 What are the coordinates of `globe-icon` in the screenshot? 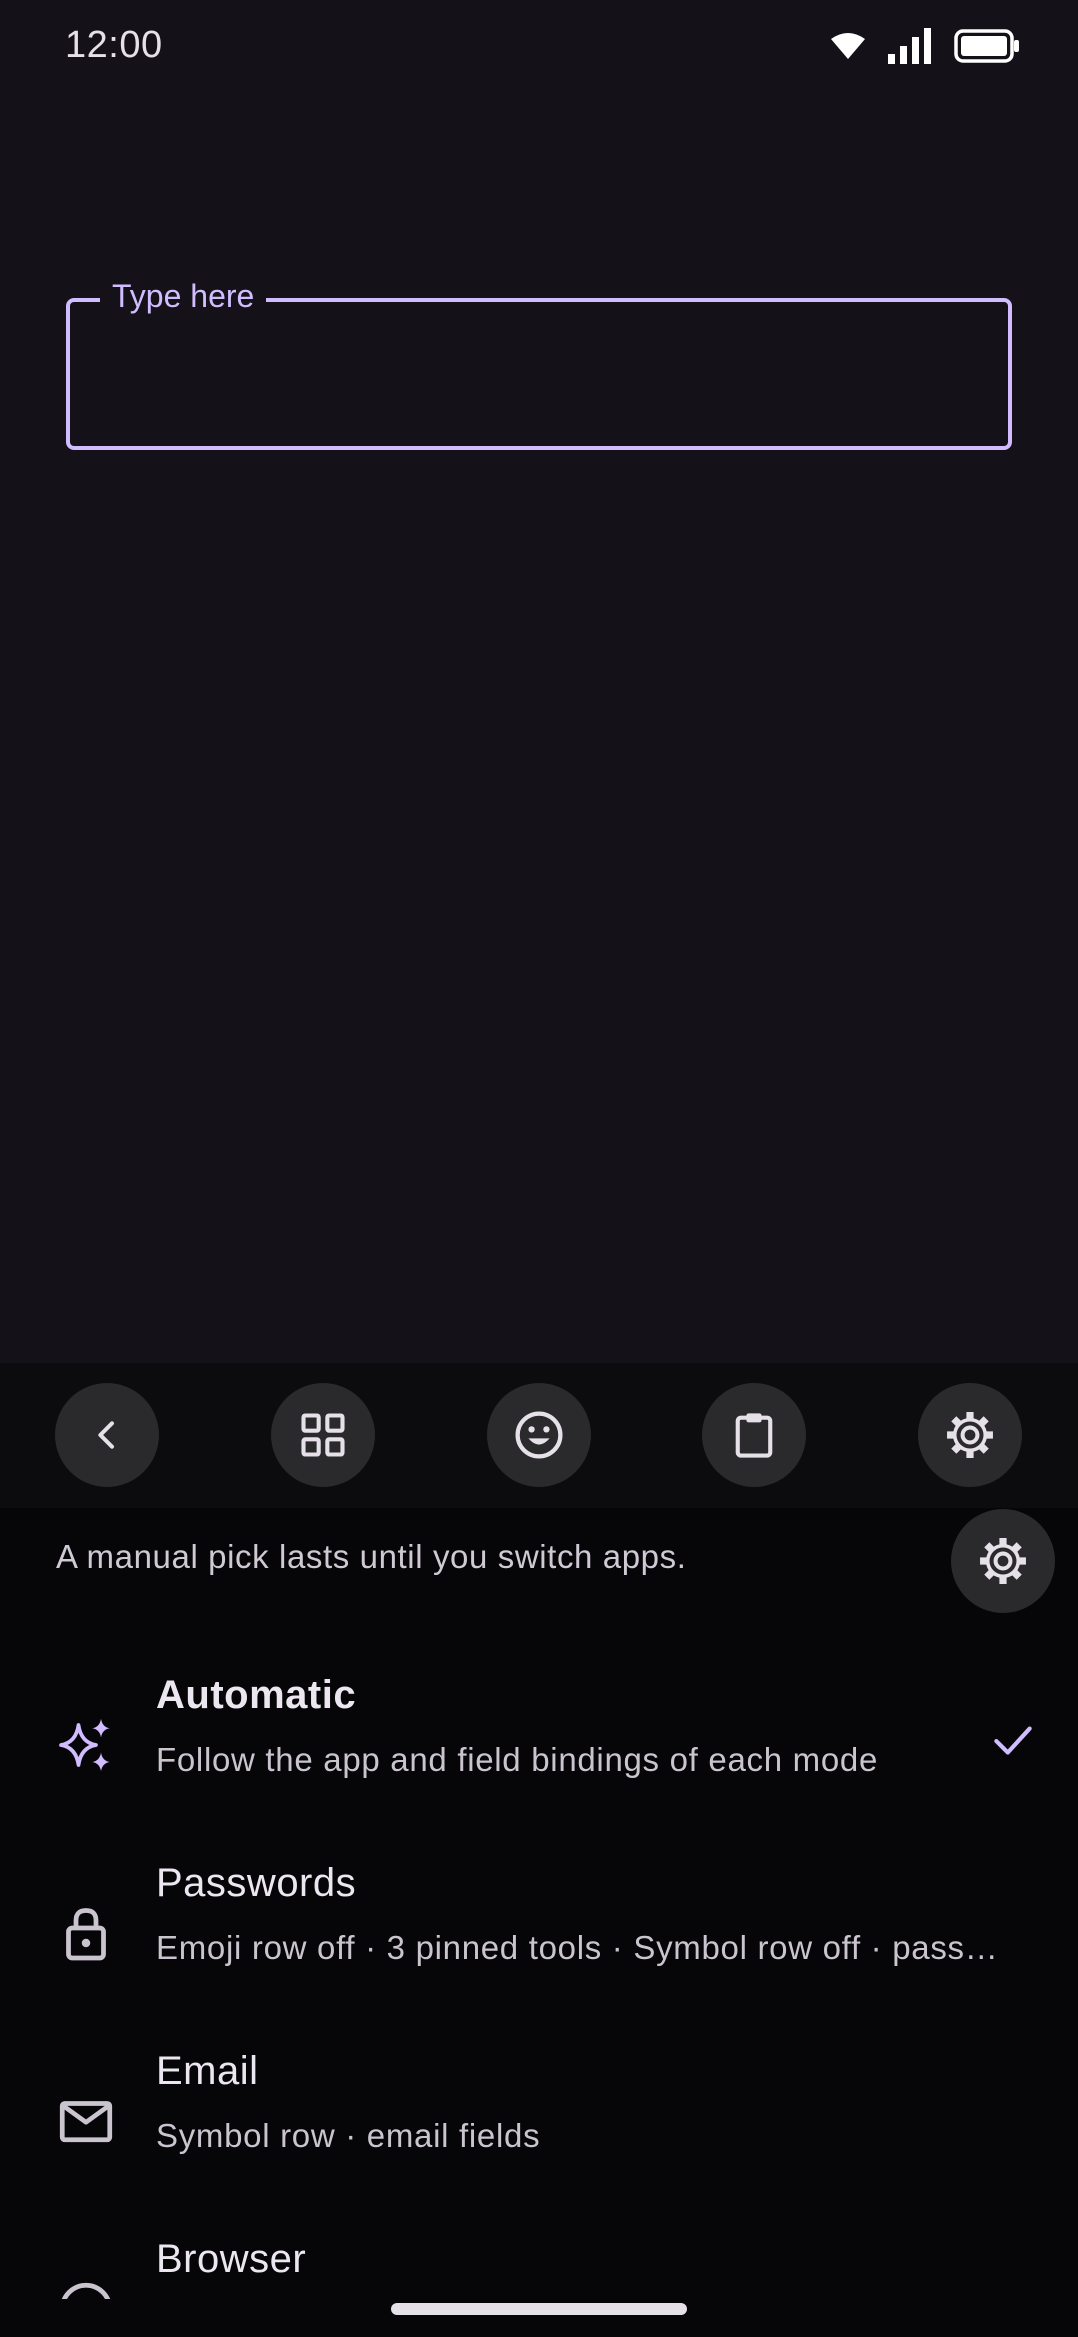 It's located at (86, 2290).